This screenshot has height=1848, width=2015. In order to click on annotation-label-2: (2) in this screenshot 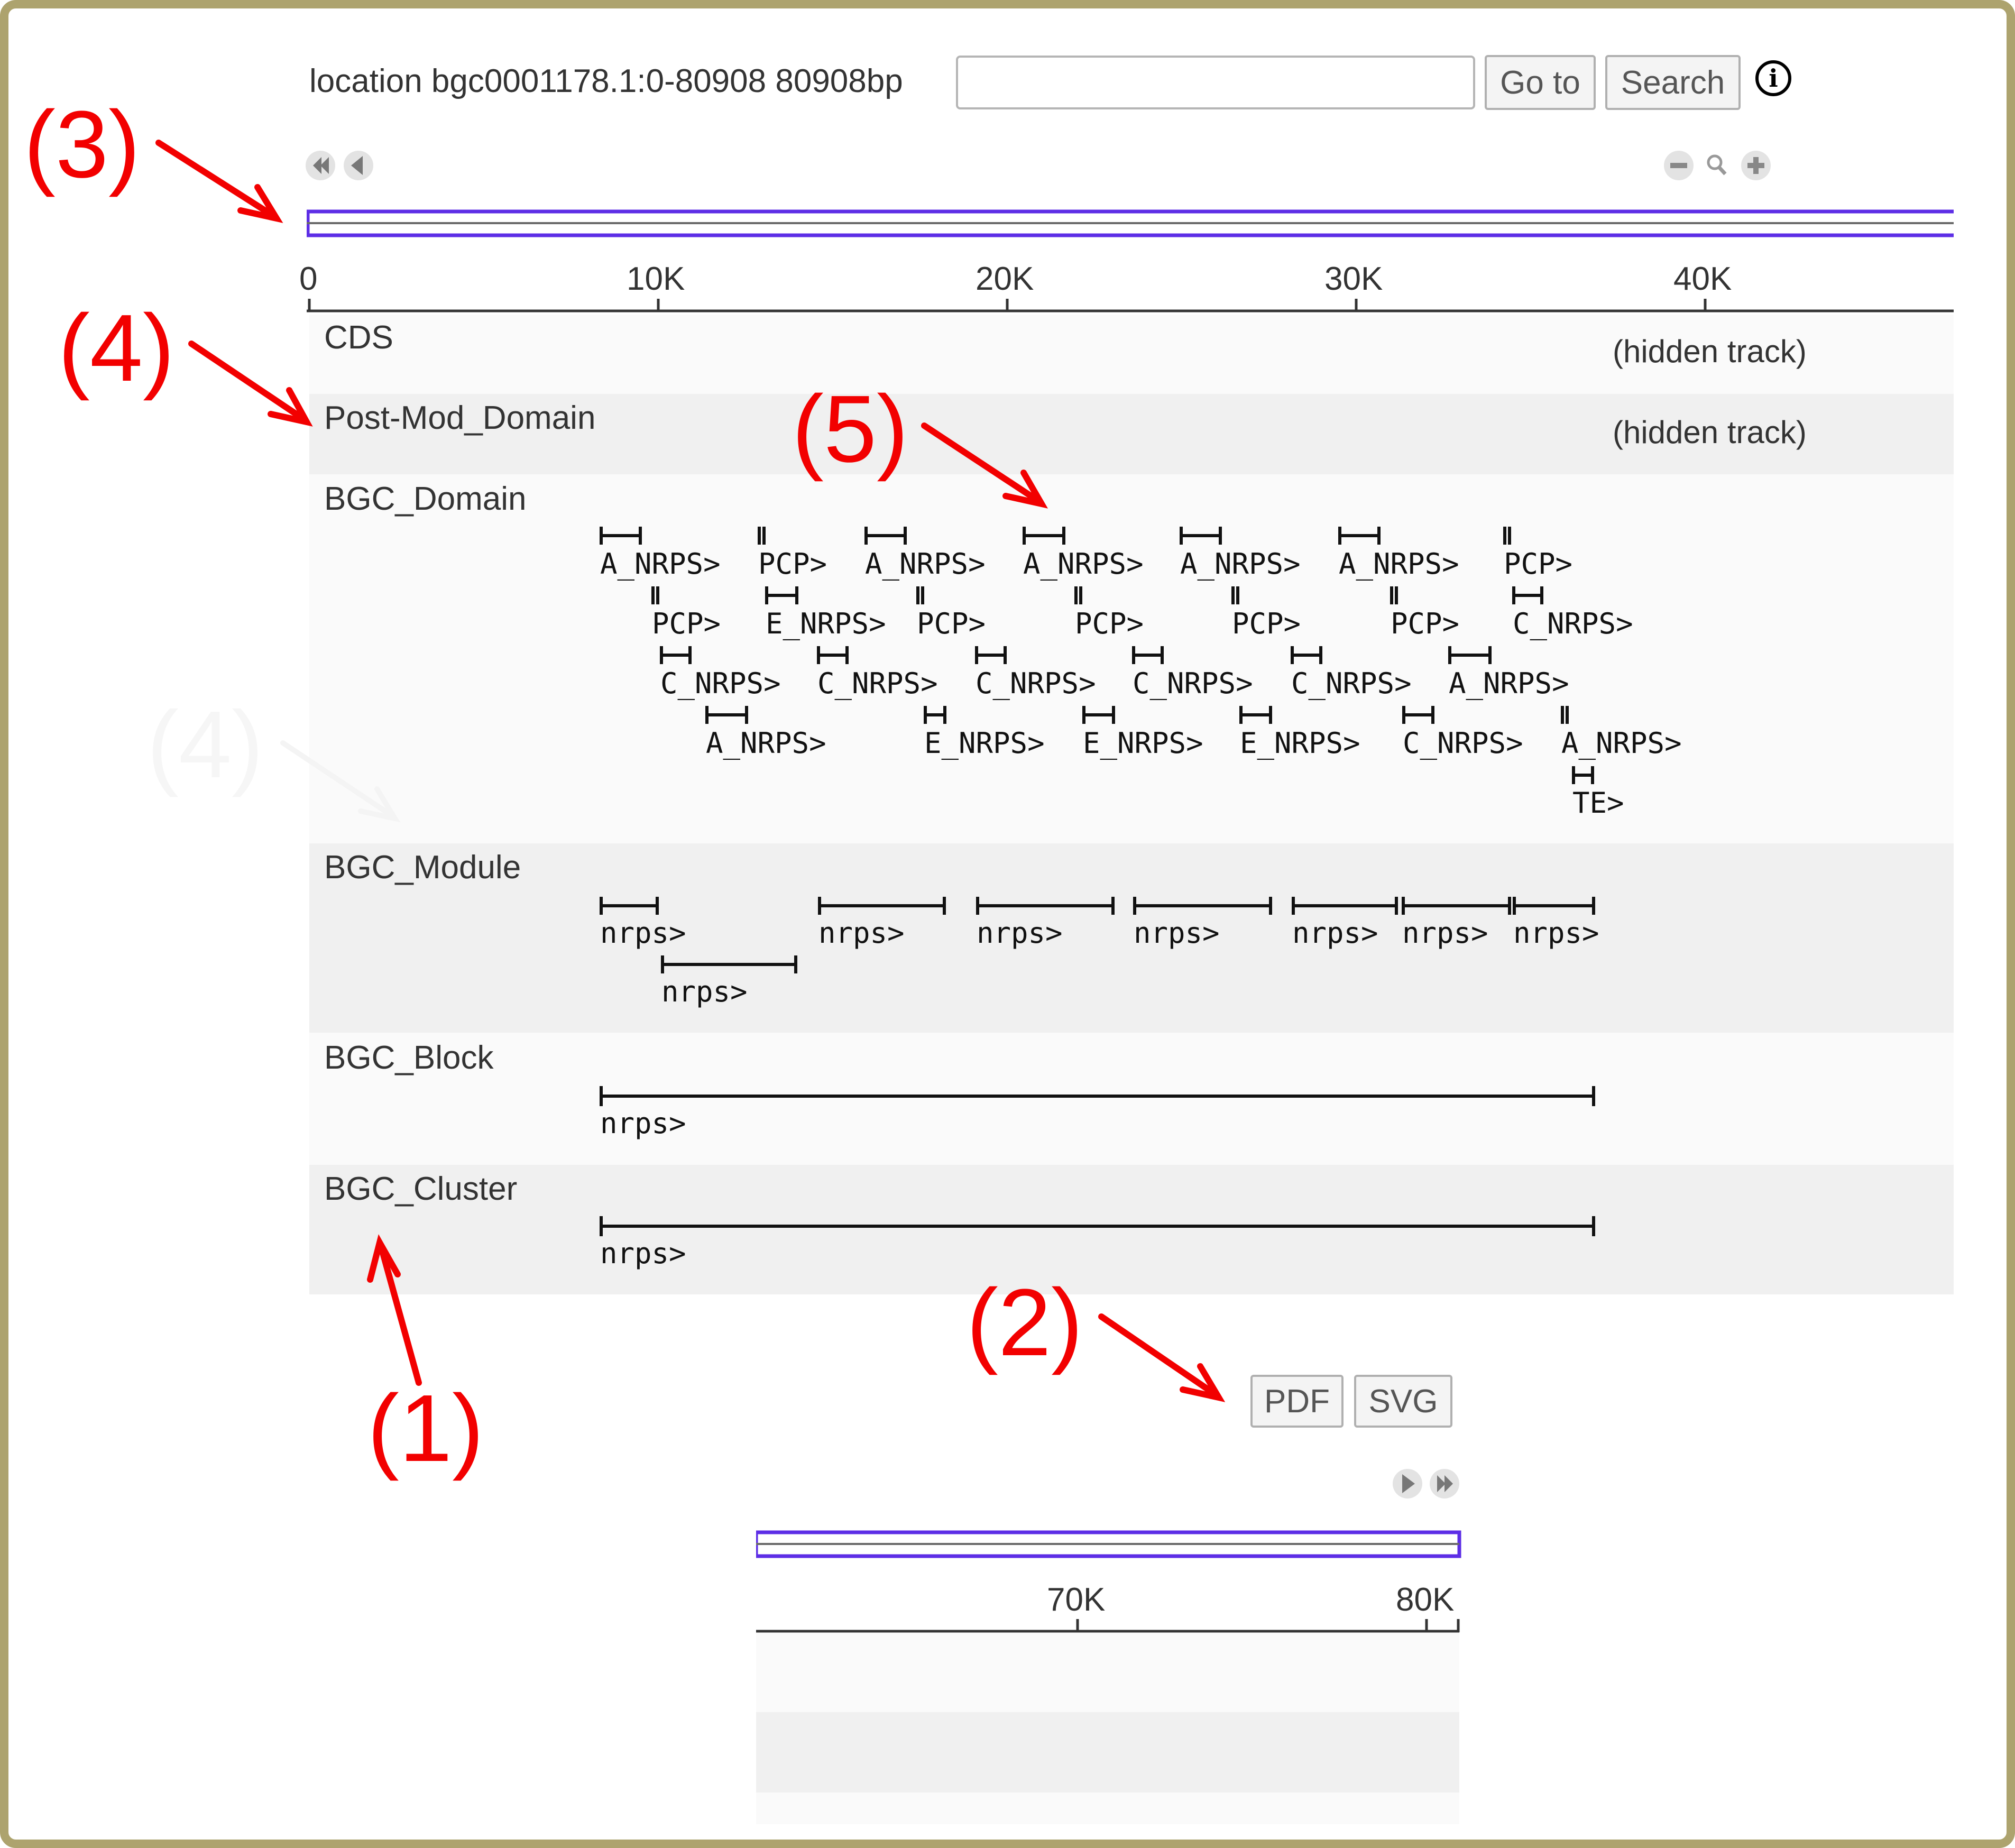, I will do `click(1025, 1323)`.